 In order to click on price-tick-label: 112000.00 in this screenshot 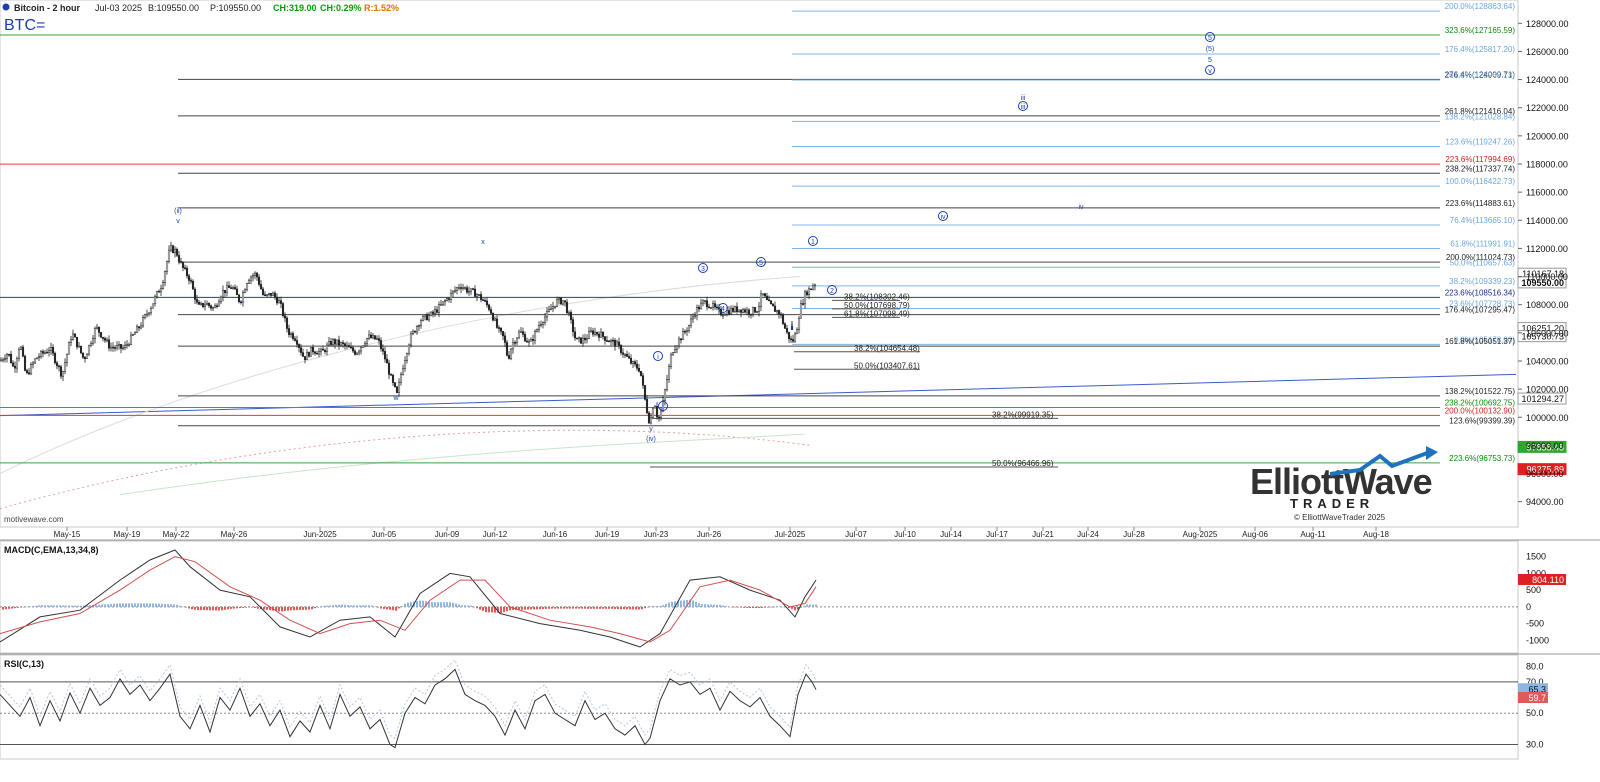, I will do `click(1547, 249)`.